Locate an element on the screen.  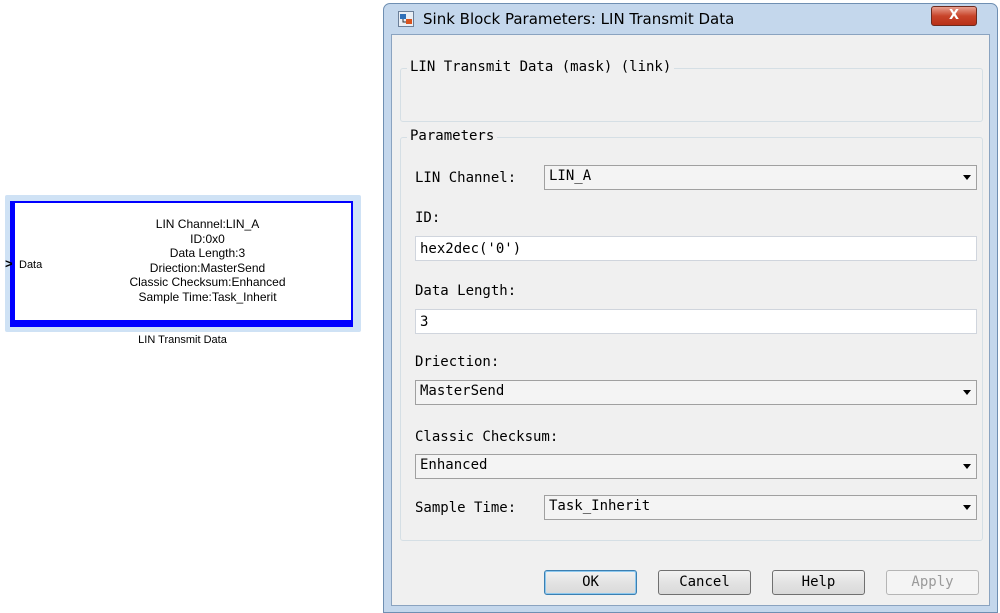
sample-time-dropdown: Task_Inherit is located at coordinates (760, 507).